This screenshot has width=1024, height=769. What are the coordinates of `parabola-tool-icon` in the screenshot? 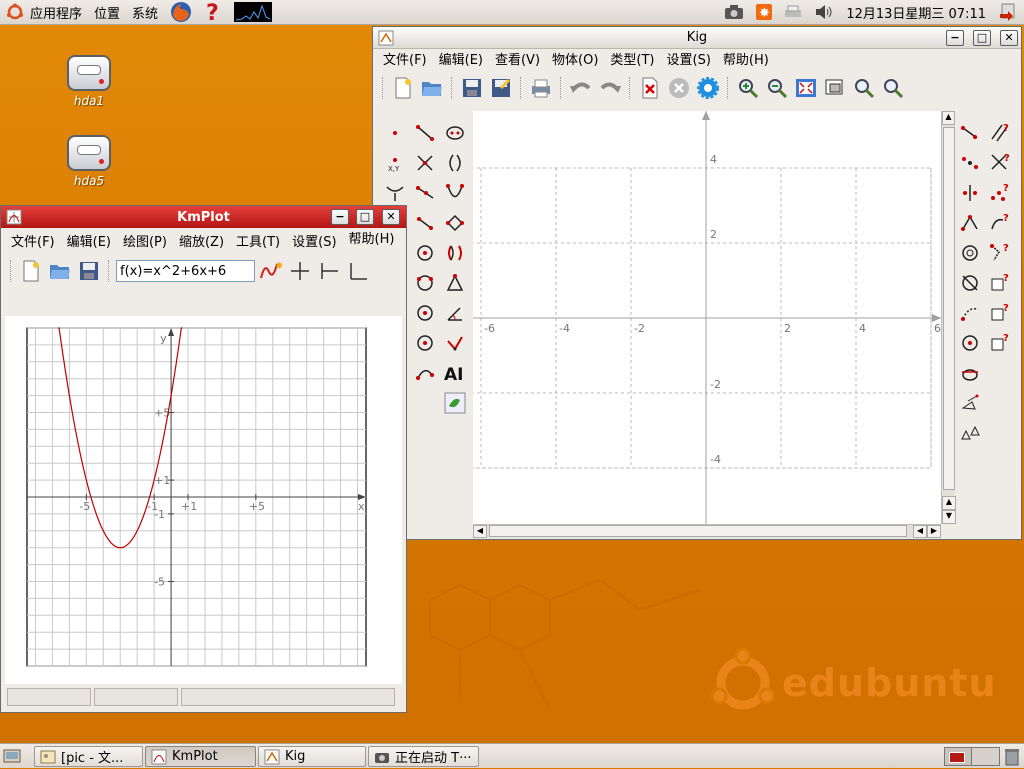 It's located at (455, 193).